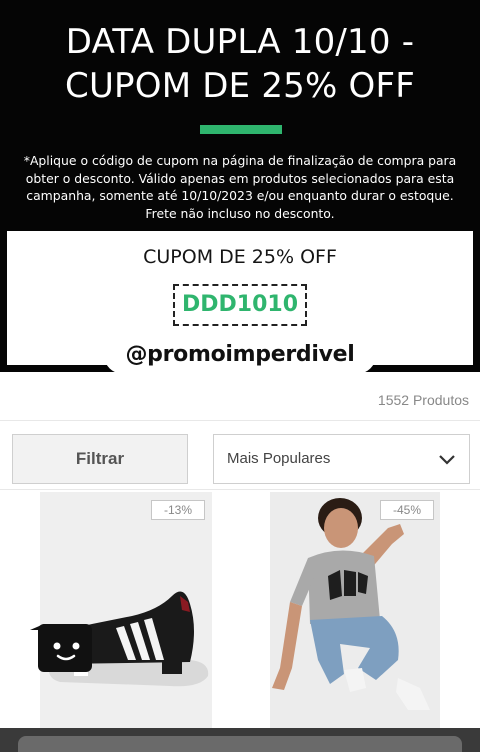  What do you see at coordinates (423, 400) in the screenshot?
I see `product-count: 1552 Produtos` at bounding box center [423, 400].